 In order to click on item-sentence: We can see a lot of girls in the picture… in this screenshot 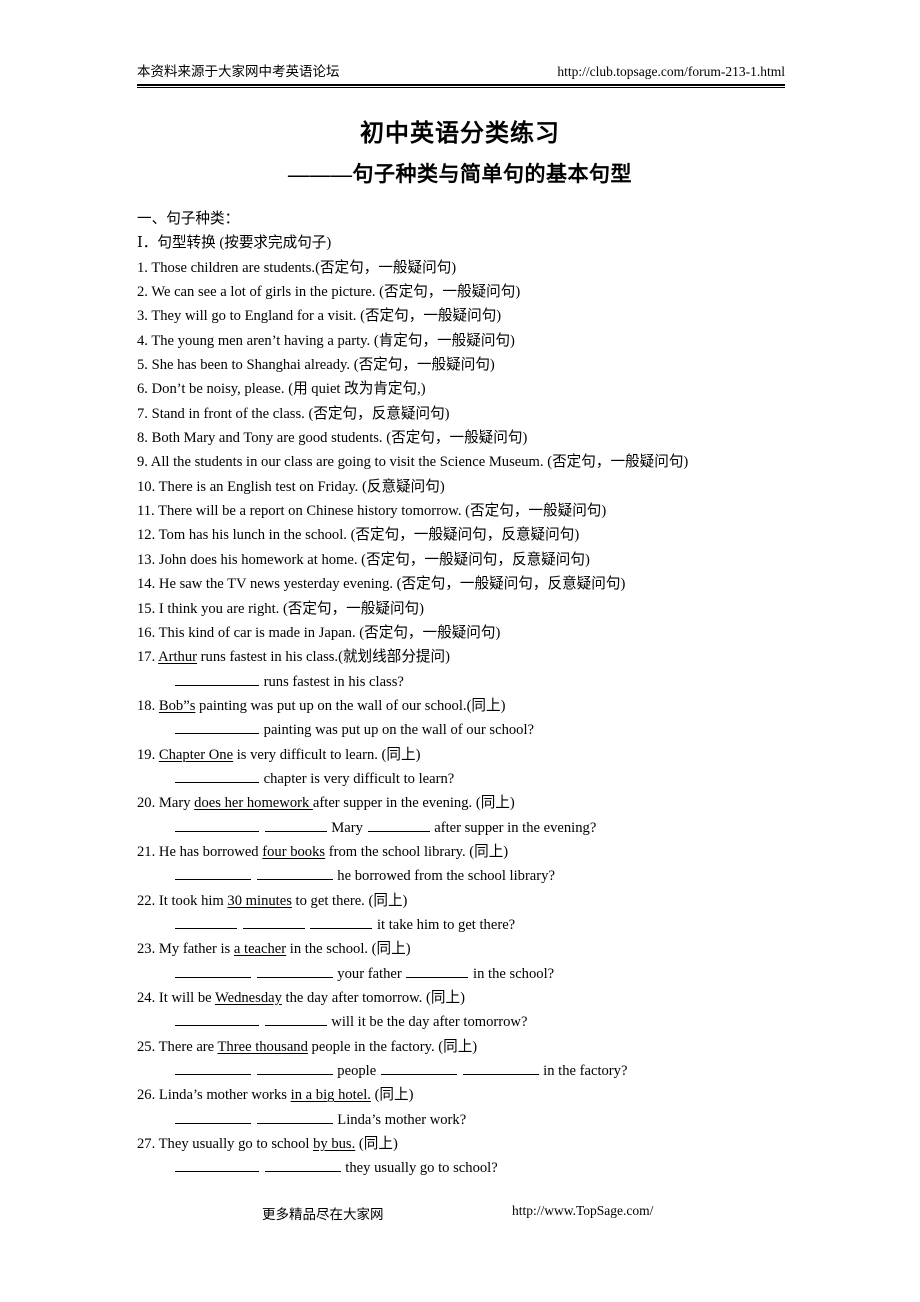, I will do `click(265, 292)`.